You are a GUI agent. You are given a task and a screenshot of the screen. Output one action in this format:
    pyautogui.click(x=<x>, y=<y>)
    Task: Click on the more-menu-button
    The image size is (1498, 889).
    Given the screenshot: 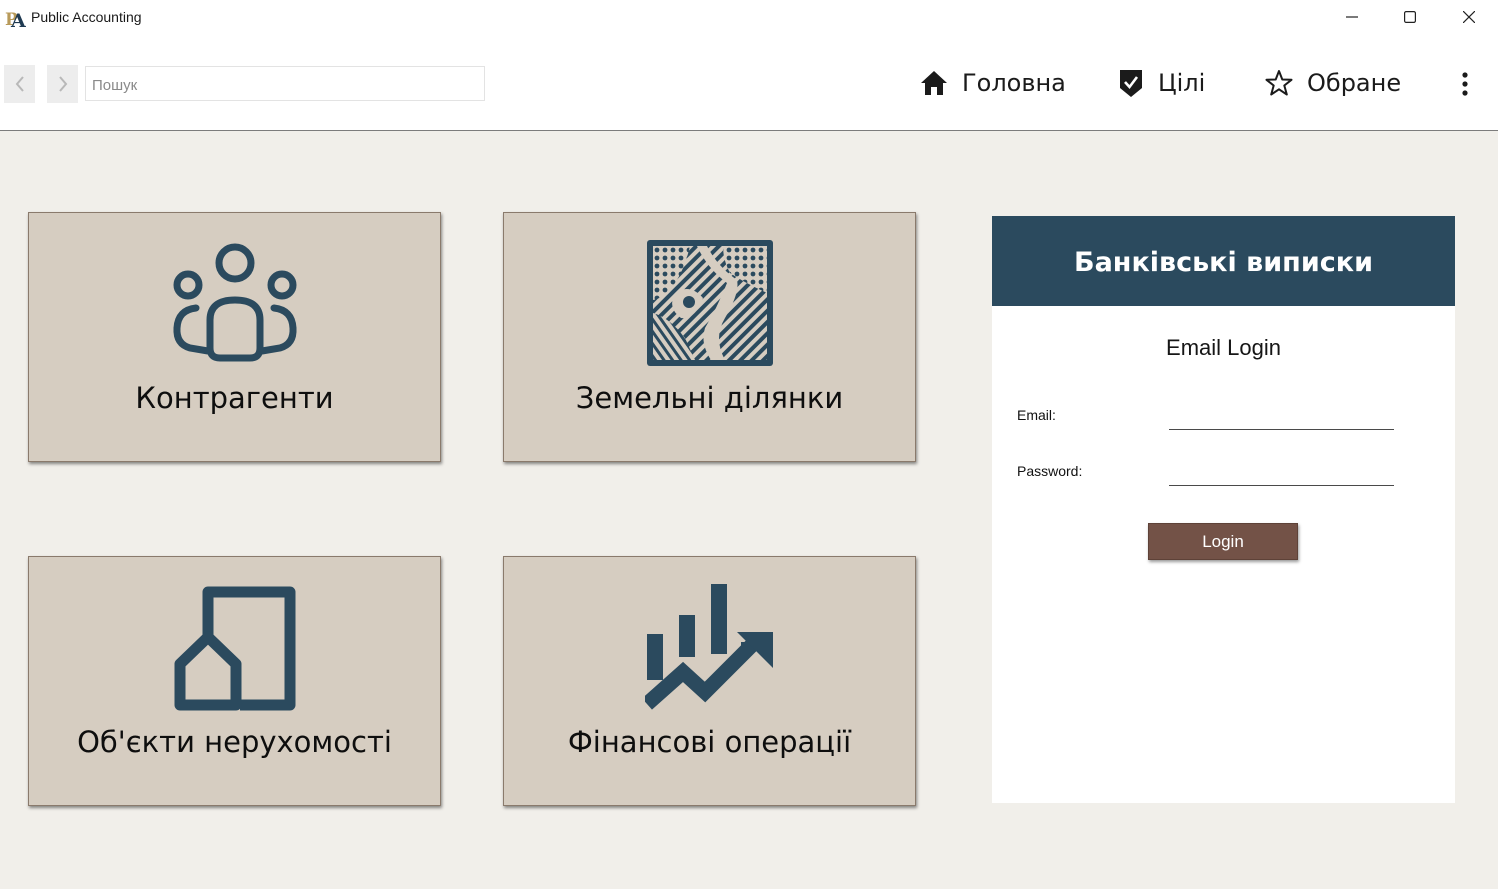 What is the action you would take?
    pyautogui.click(x=1465, y=84)
    